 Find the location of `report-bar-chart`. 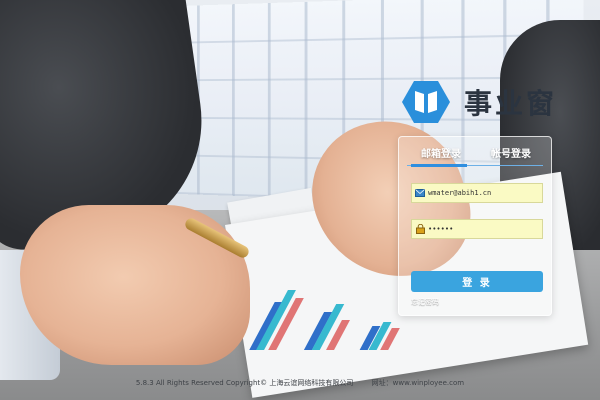

report-bar-chart is located at coordinates (325, 310).